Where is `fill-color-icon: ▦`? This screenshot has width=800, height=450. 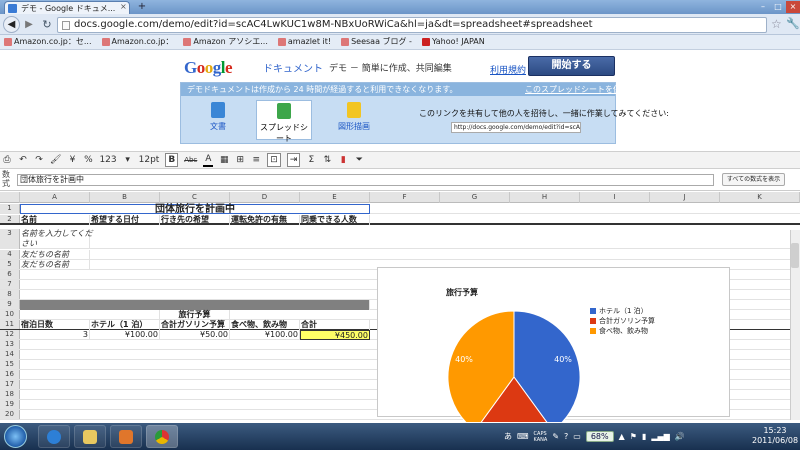 fill-color-icon: ▦ is located at coordinates (224, 160).